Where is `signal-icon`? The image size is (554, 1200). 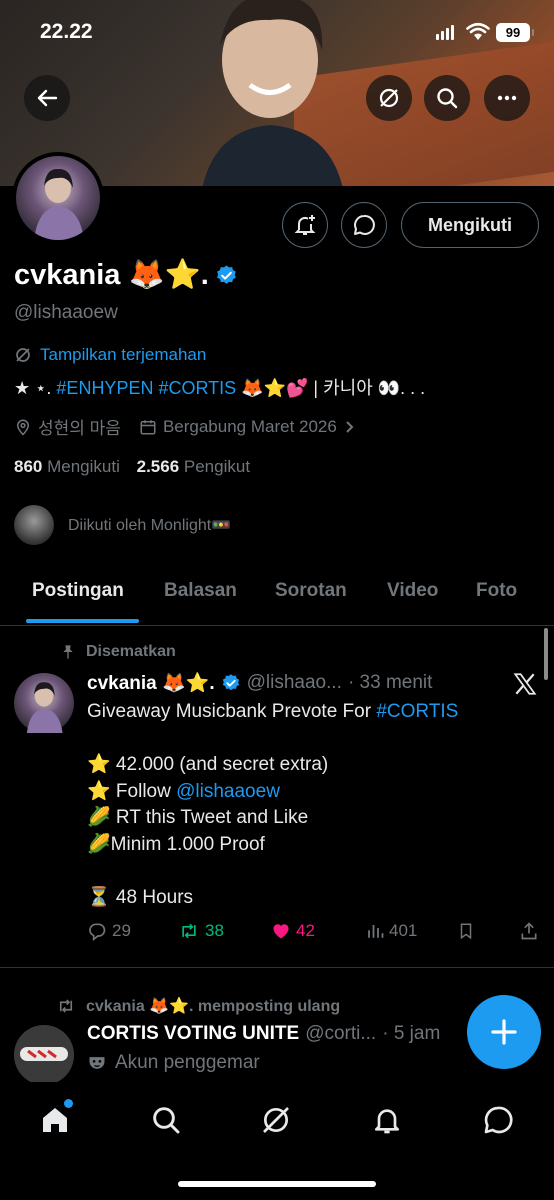
signal-icon is located at coordinates (445, 32).